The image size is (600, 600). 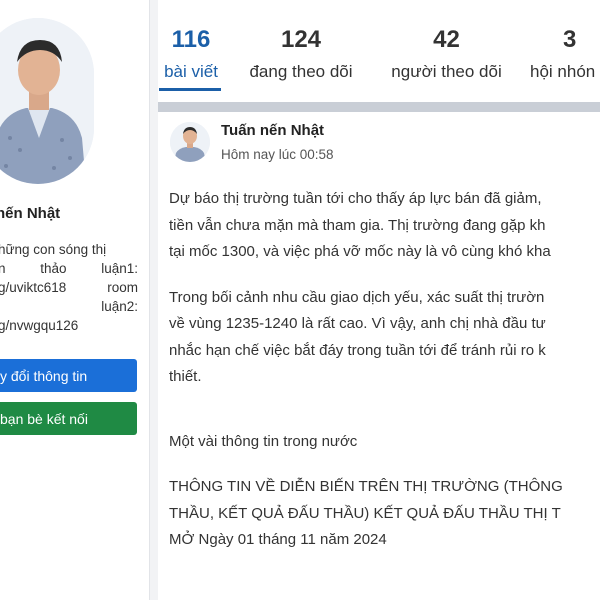 What do you see at coordinates (191, 54) in the screenshot?
I see `stat-posts: 116 bài viết` at bounding box center [191, 54].